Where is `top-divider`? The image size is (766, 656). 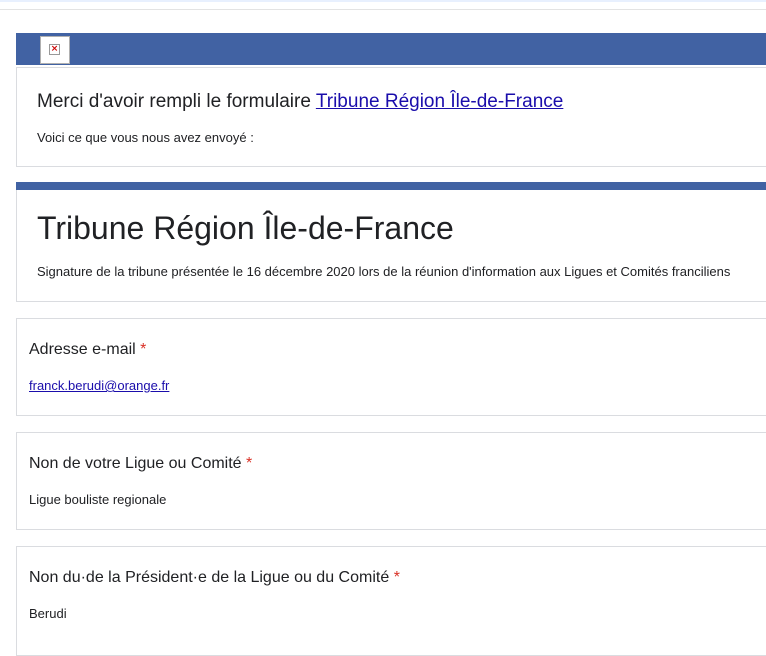 top-divider is located at coordinates (383, 9).